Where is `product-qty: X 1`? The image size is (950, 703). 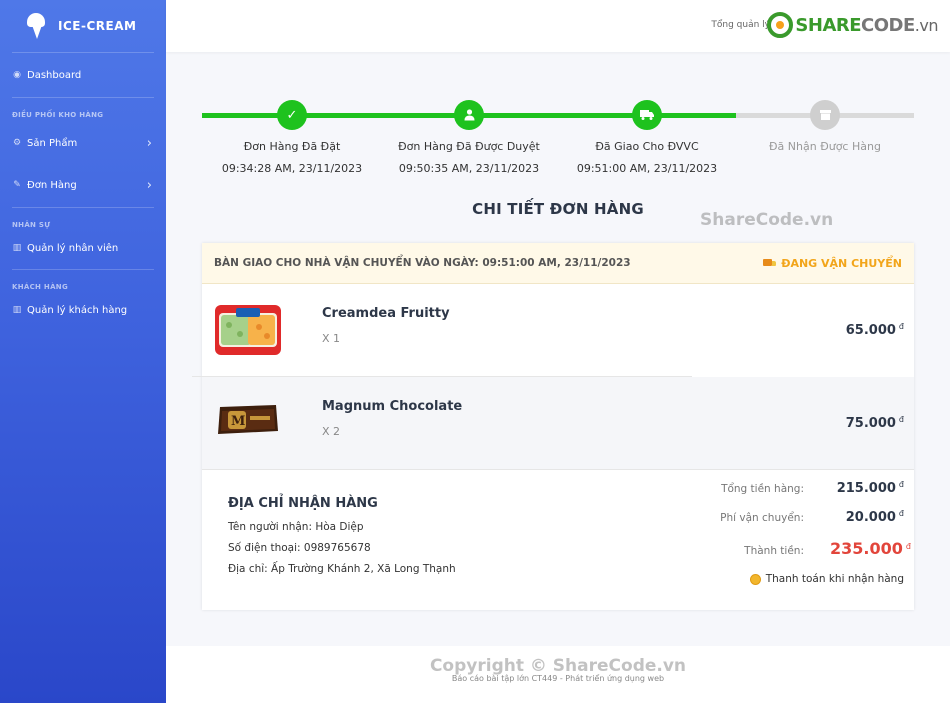 product-qty: X 1 is located at coordinates (331, 338).